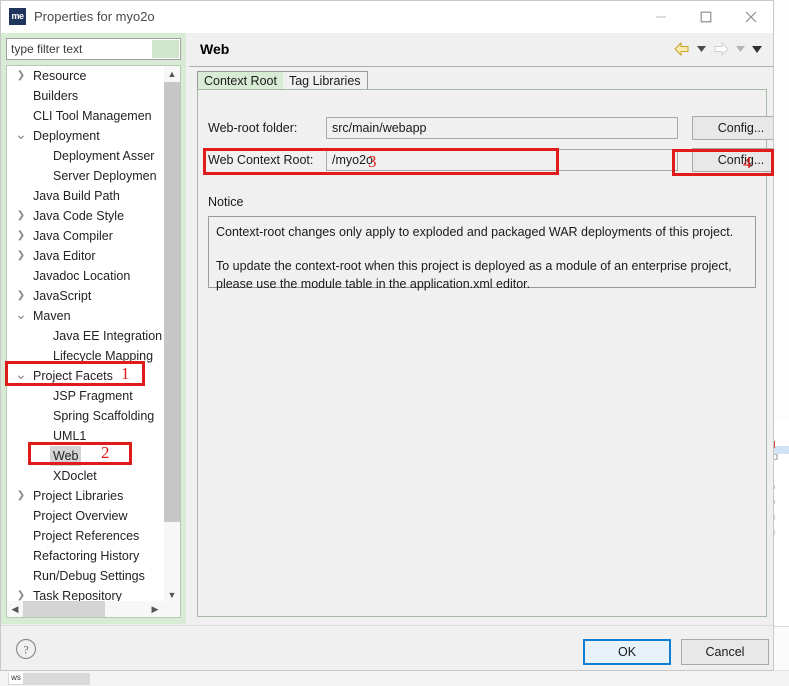  I want to click on sidebar-item-jsp-fragment: JSP Fragment, so click(85, 396).